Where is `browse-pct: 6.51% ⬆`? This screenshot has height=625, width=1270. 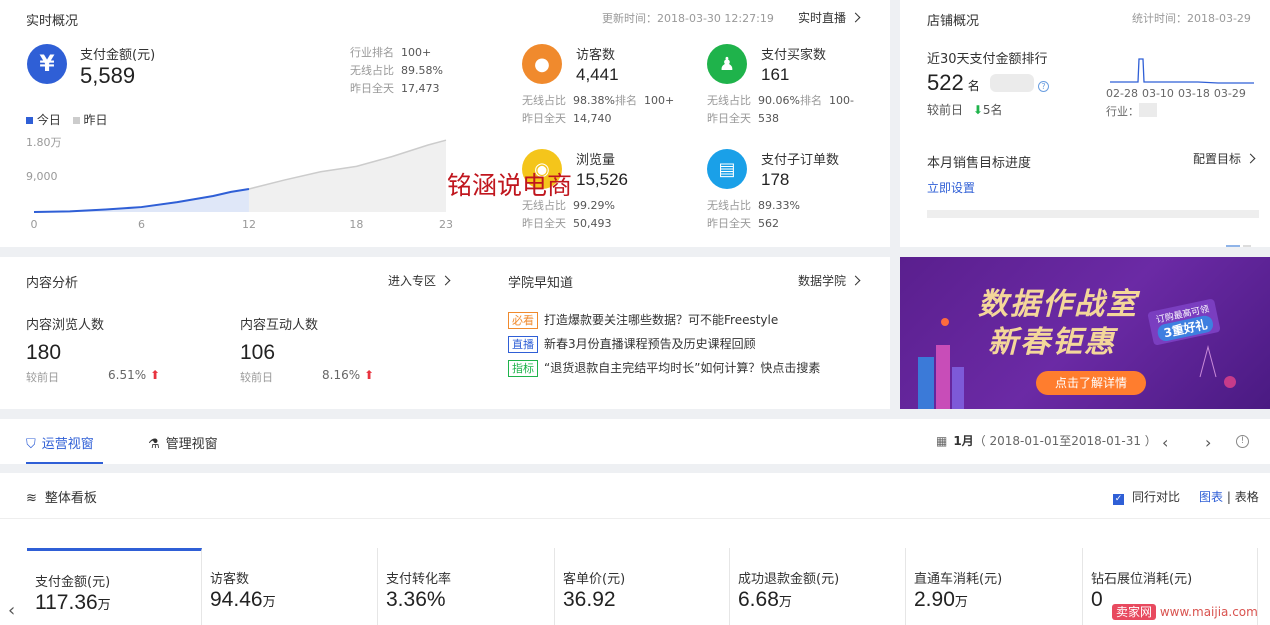 browse-pct: 6.51% ⬆ is located at coordinates (134, 375).